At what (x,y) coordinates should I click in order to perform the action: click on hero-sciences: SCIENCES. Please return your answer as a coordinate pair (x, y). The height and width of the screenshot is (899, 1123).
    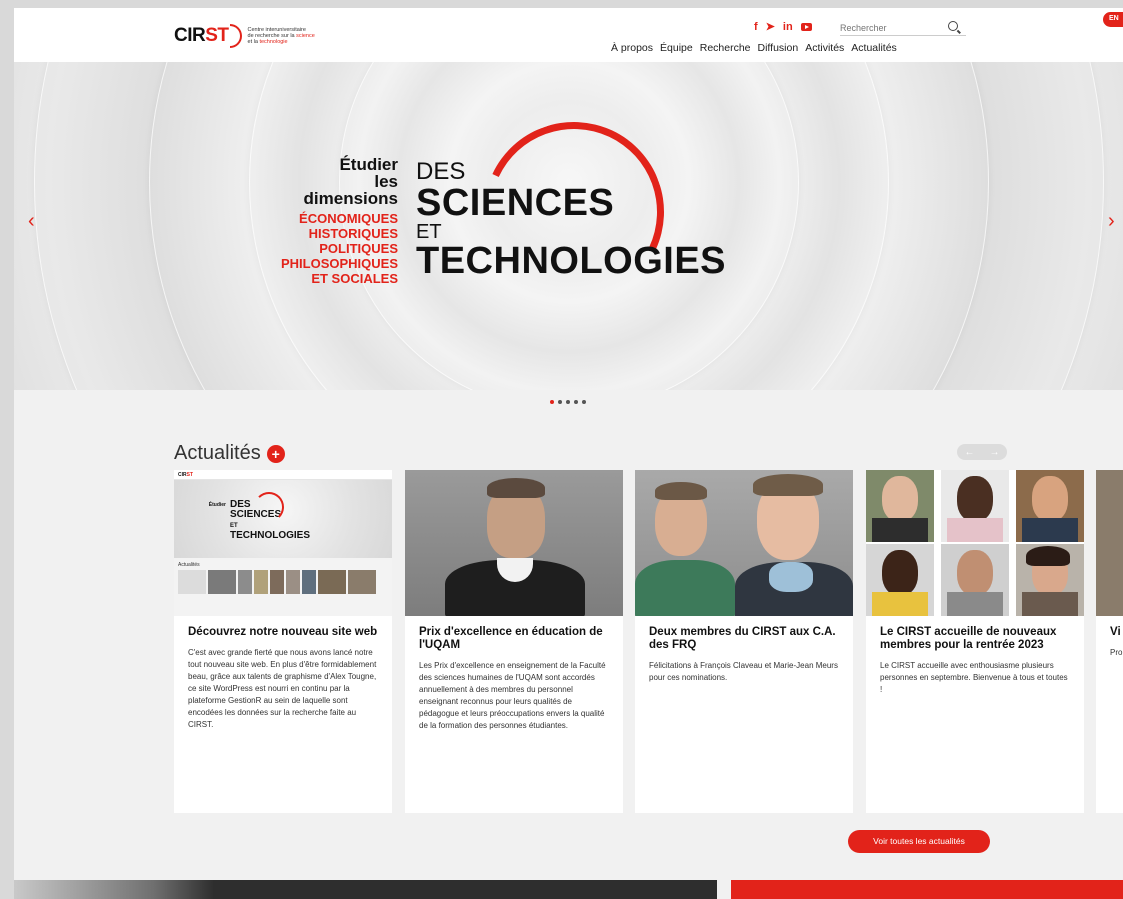
    Looking at the image, I should click on (515, 203).